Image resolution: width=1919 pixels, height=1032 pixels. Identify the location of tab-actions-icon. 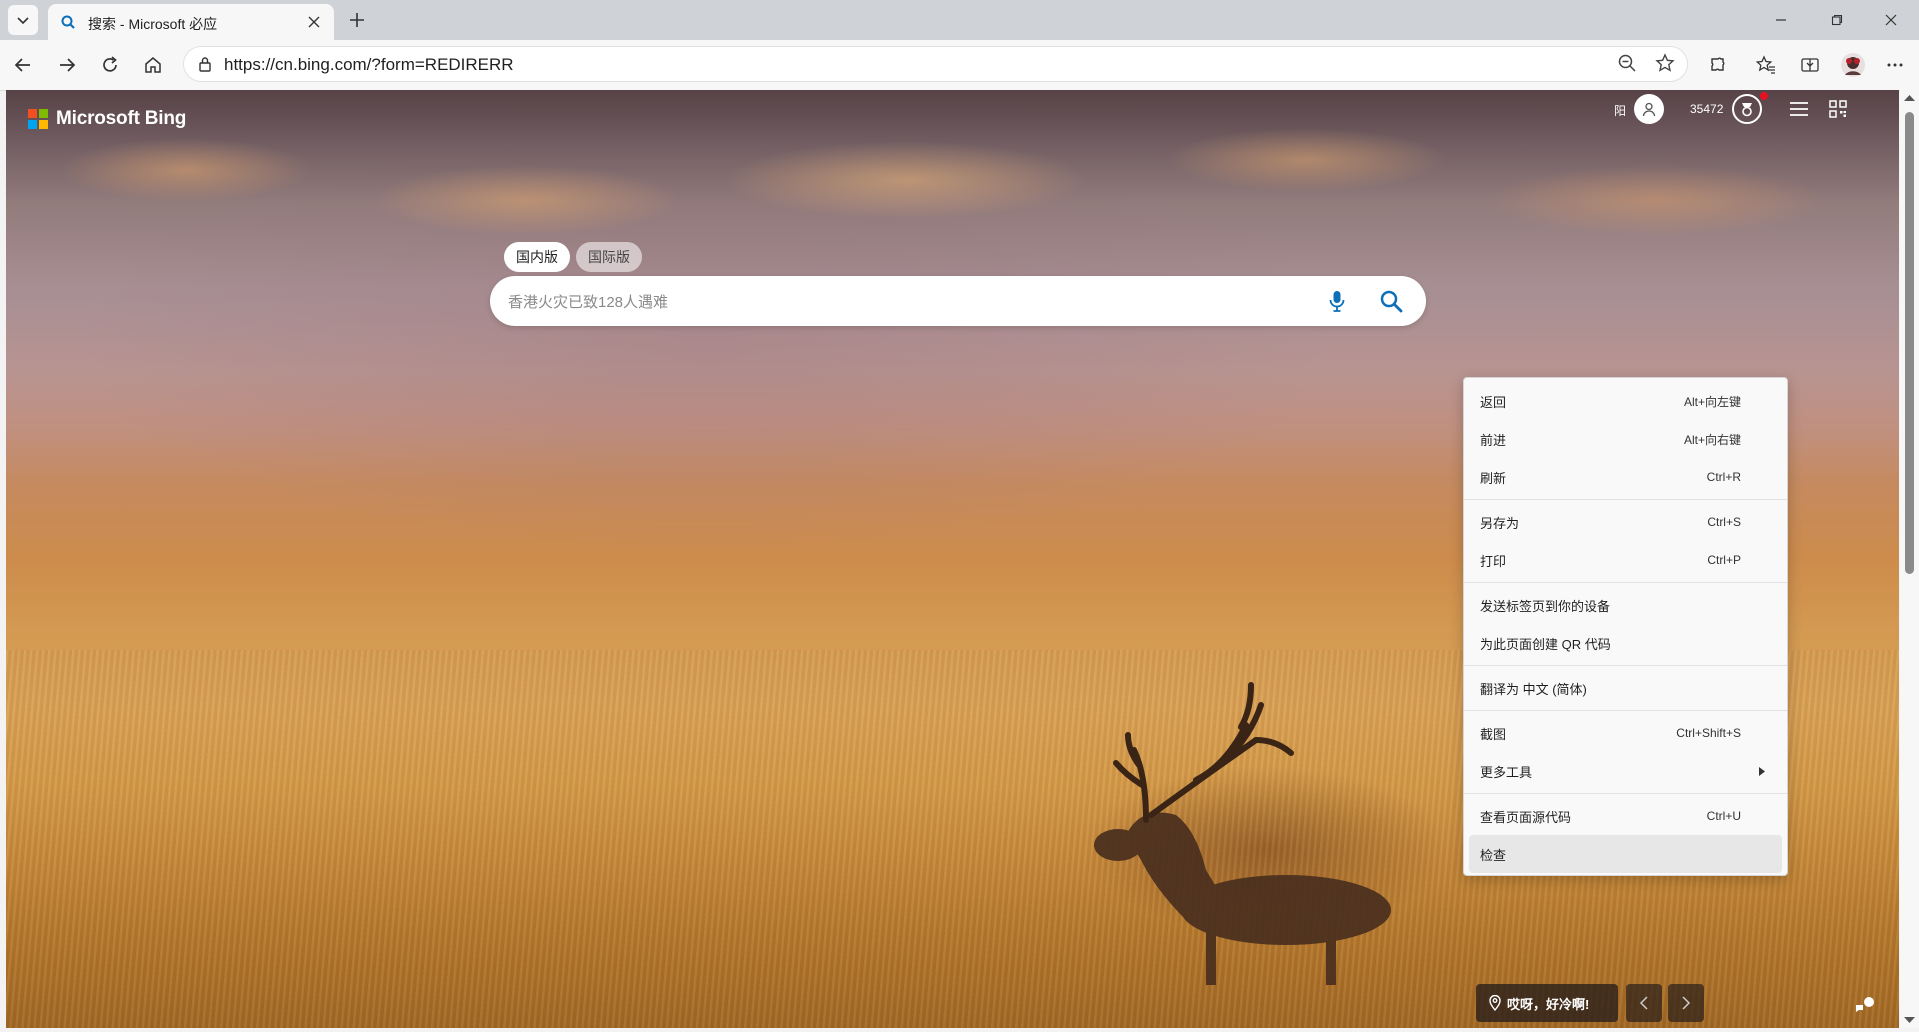
(23, 21).